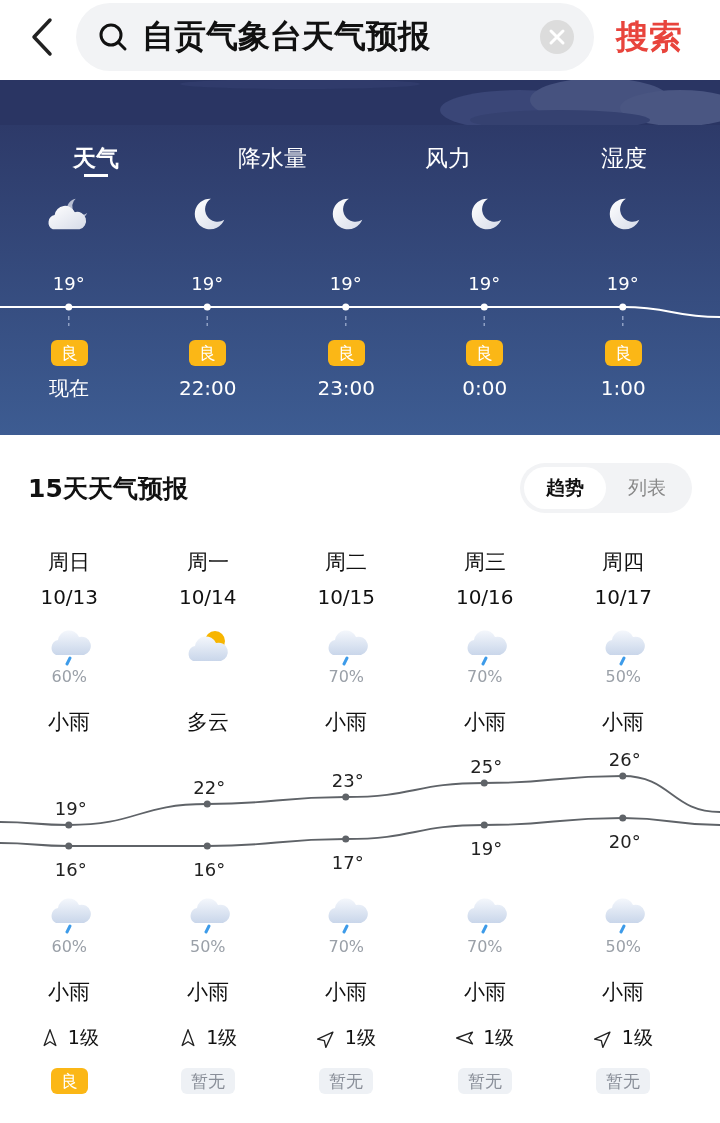 The height and width of the screenshot is (1123, 720). I want to click on tab: 天气, so click(96, 160).